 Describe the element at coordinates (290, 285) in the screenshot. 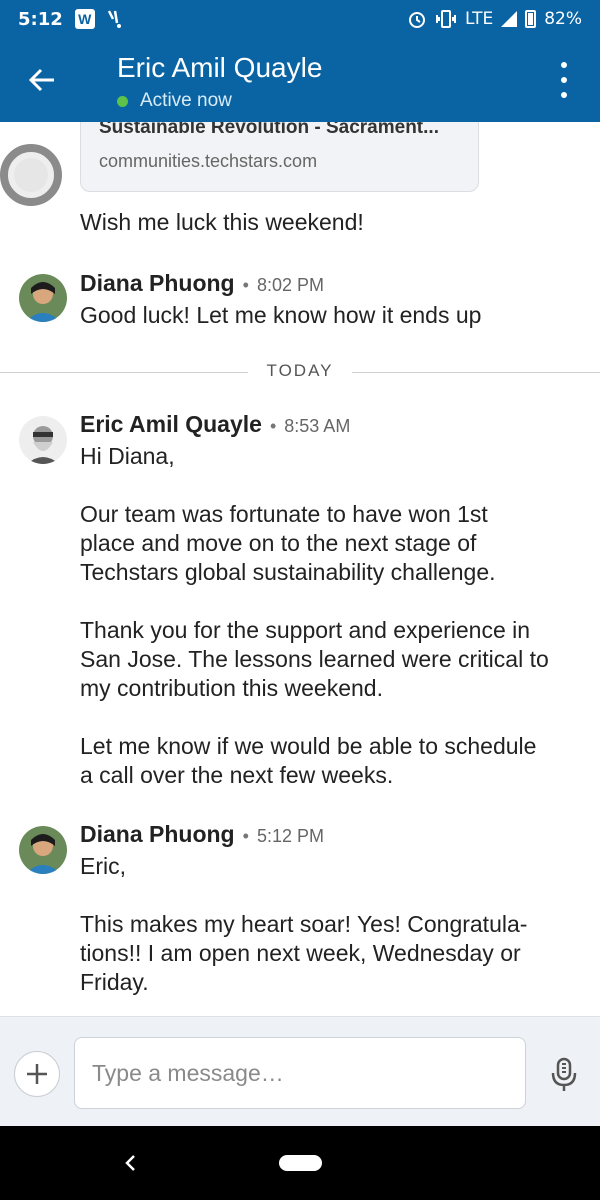

I see `message-time: 8:02 PM` at that location.